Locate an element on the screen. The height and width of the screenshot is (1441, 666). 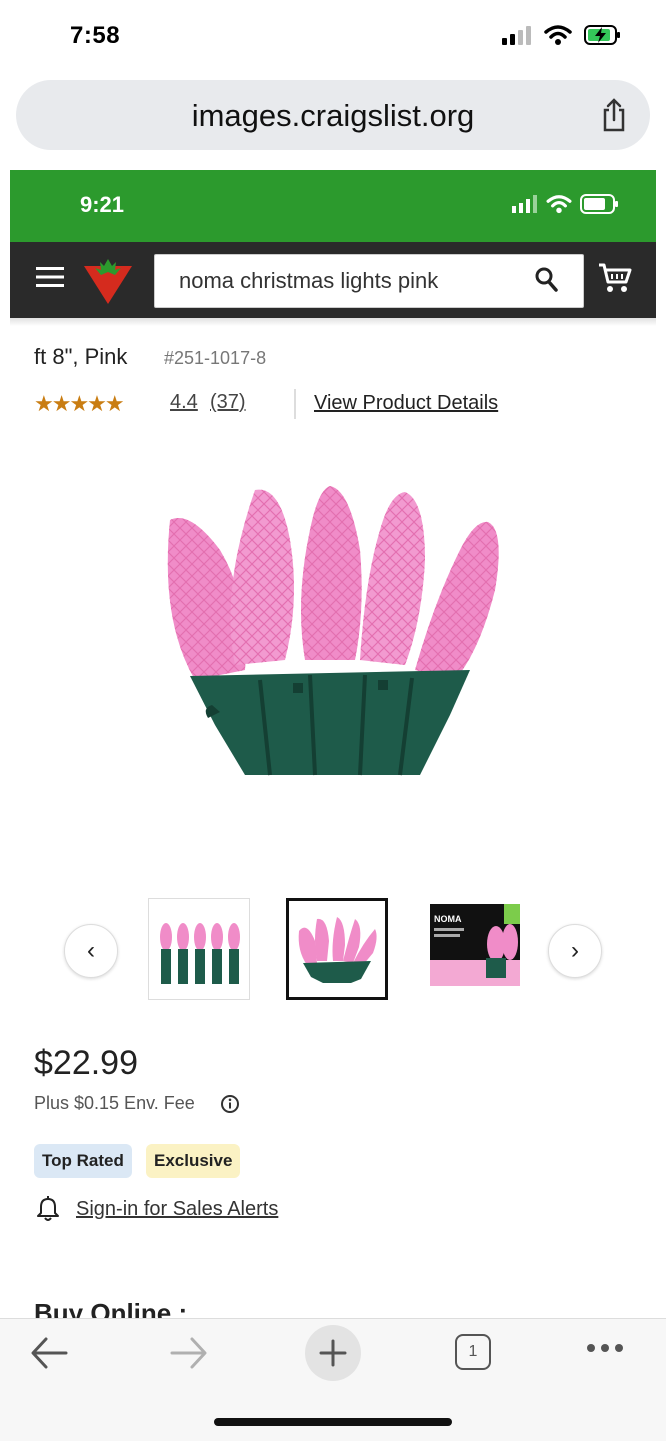
view-product-details-link: View Product Details is located at coordinates (406, 403).